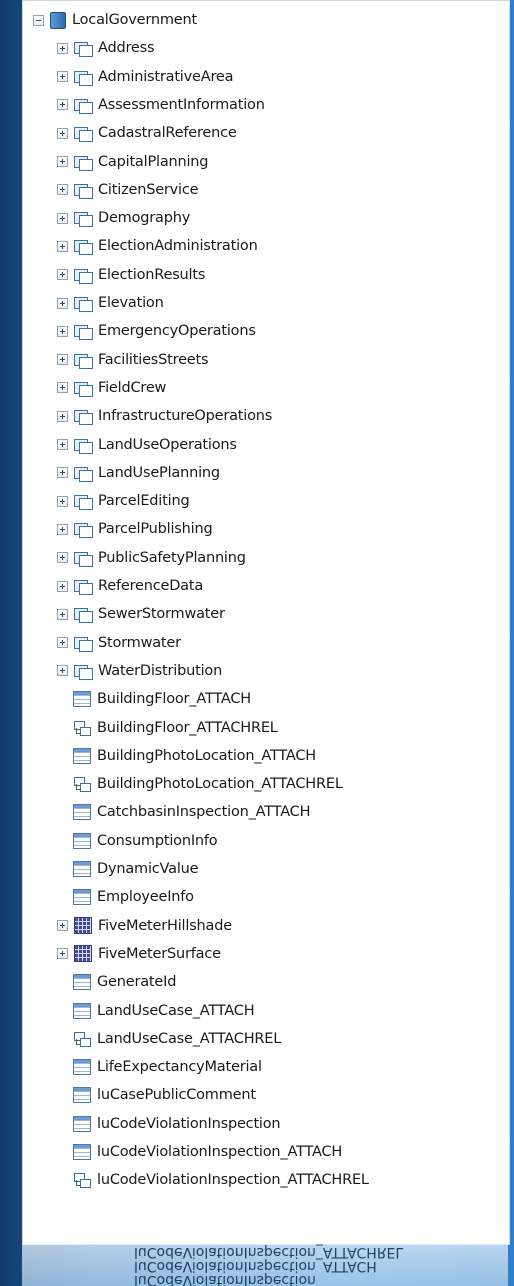 The image size is (514, 1286). Describe the element at coordinates (181, 104) in the screenshot. I see `node-label: AssessmentInformation` at that location.